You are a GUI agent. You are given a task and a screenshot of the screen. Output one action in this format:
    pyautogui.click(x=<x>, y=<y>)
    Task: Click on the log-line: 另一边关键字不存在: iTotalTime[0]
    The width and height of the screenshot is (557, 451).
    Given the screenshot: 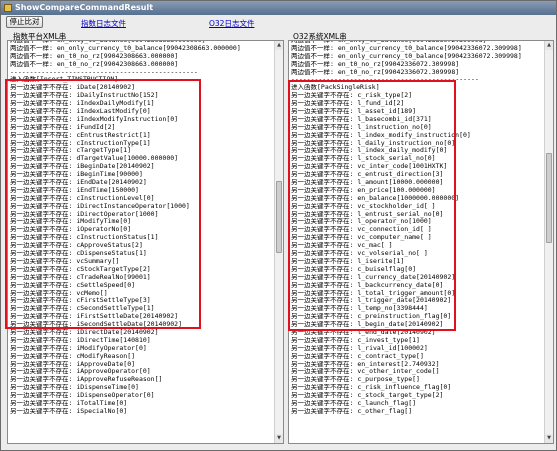 What is the action you would take?
    pyautogui.click(x=69, y=403)
    